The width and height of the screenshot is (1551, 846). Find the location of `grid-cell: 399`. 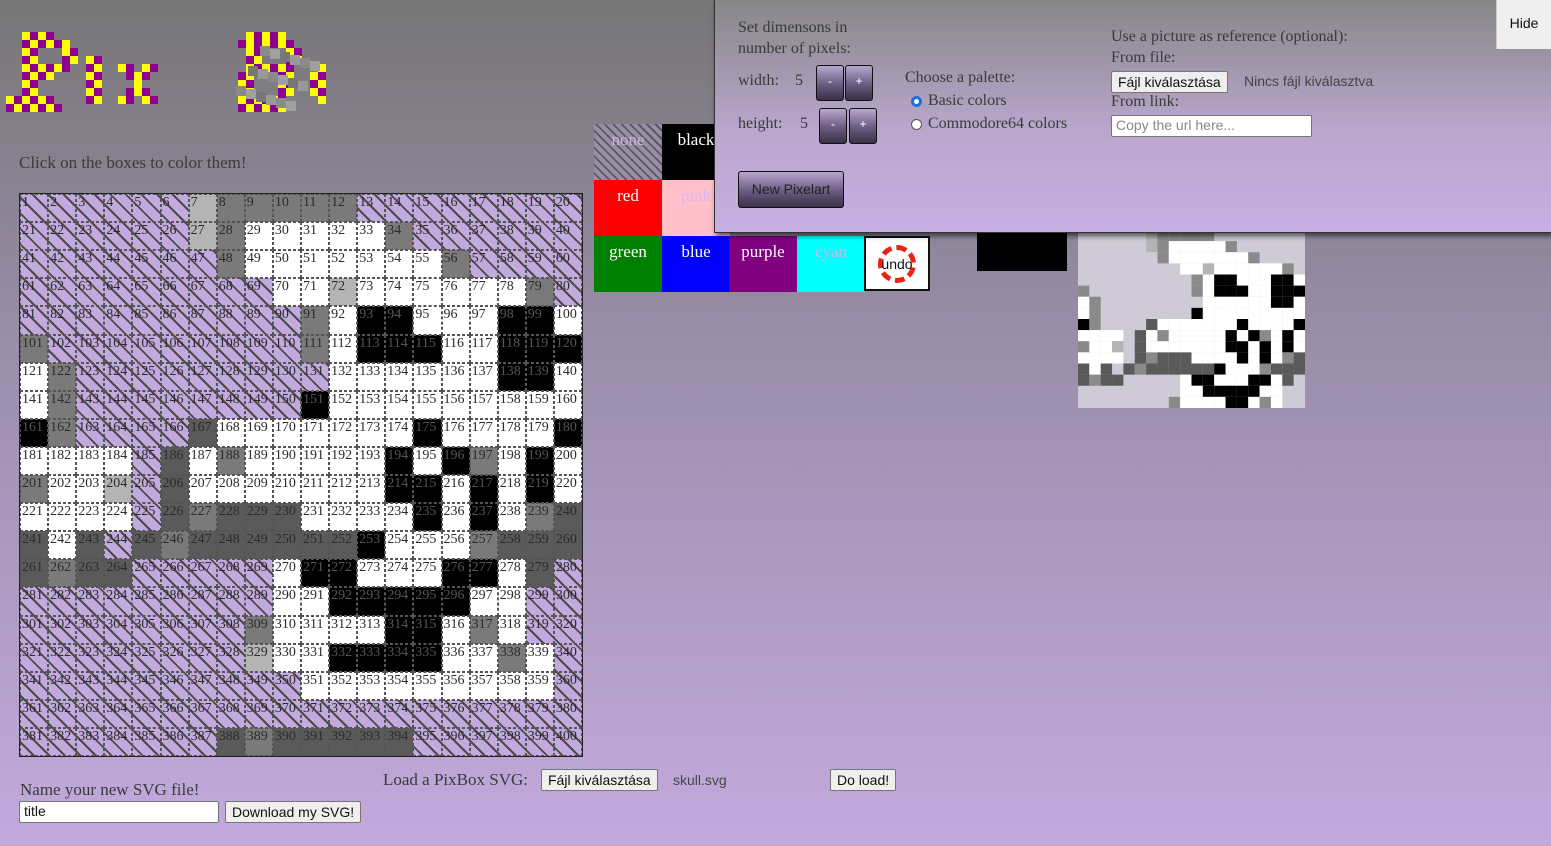

grid-cell: 399 is located at coordinates (539, 741).